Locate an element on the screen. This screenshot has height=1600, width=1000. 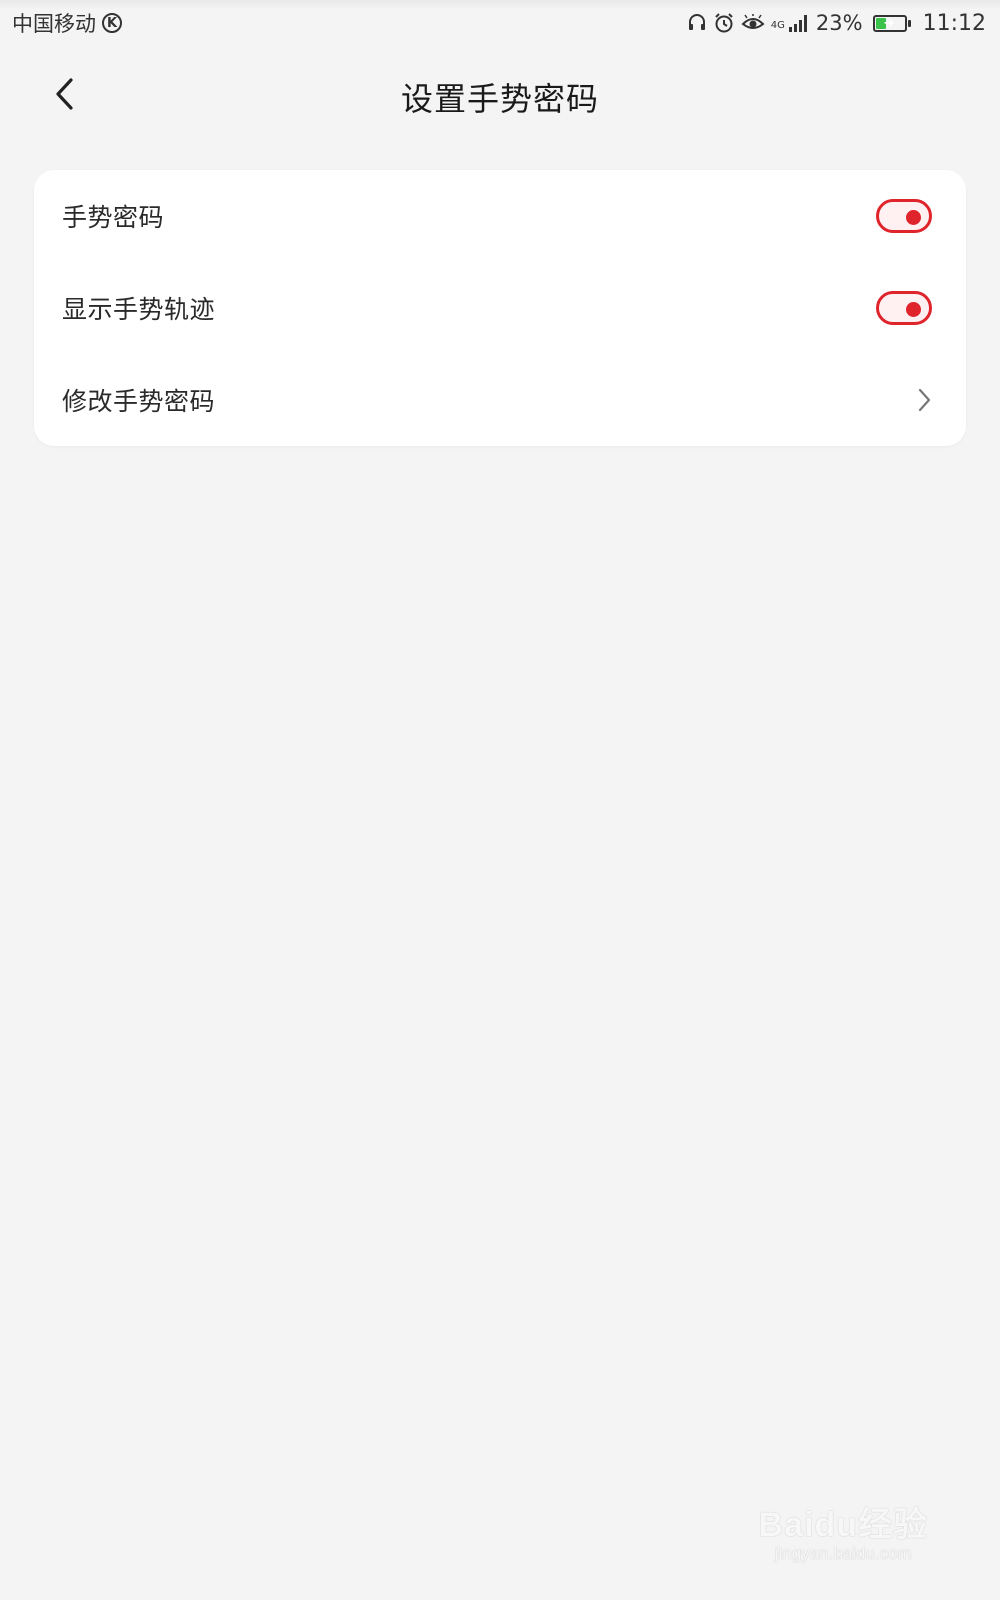
status-bar-right: 4G 23% ➜ 11:12 is located at coordinates (836, 23).